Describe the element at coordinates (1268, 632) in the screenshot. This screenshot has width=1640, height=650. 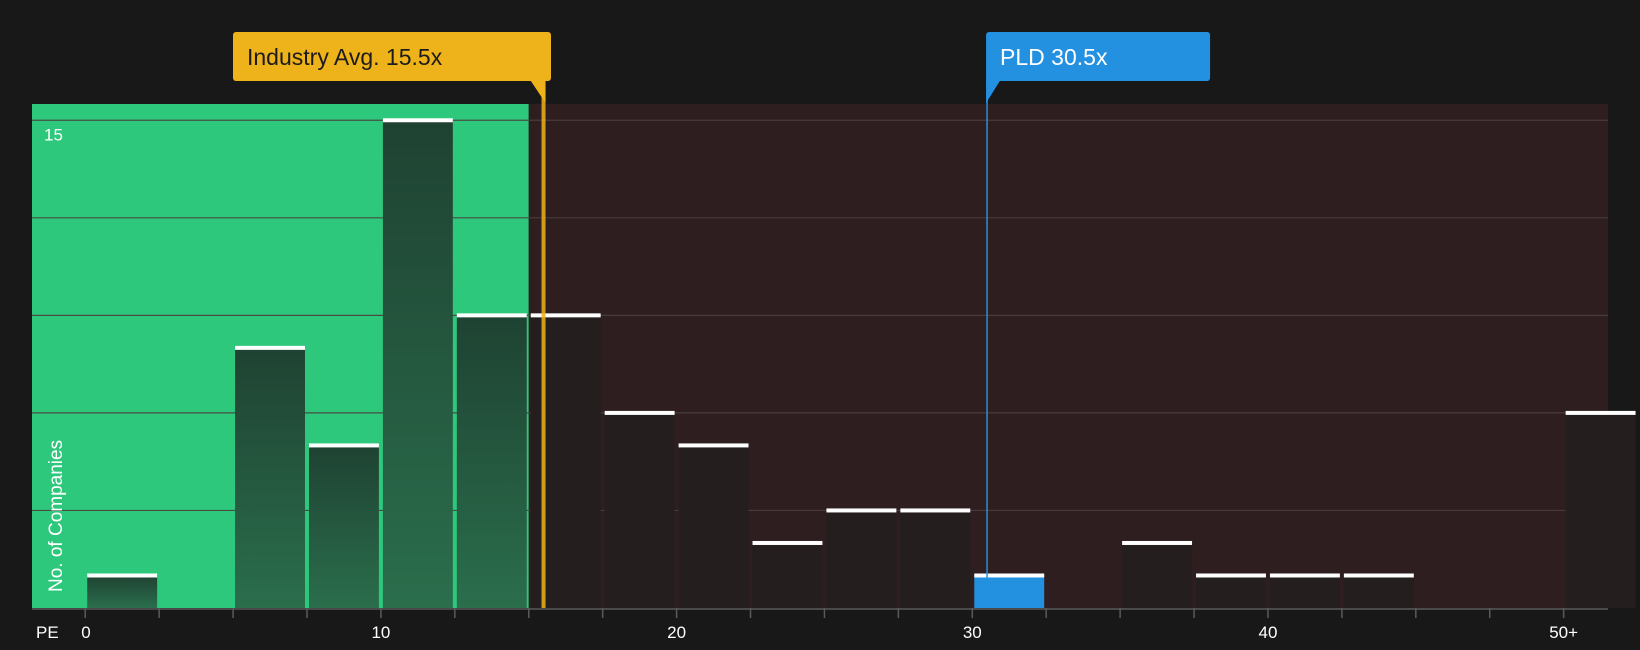
I see `x-tick-label: 40` at that location.